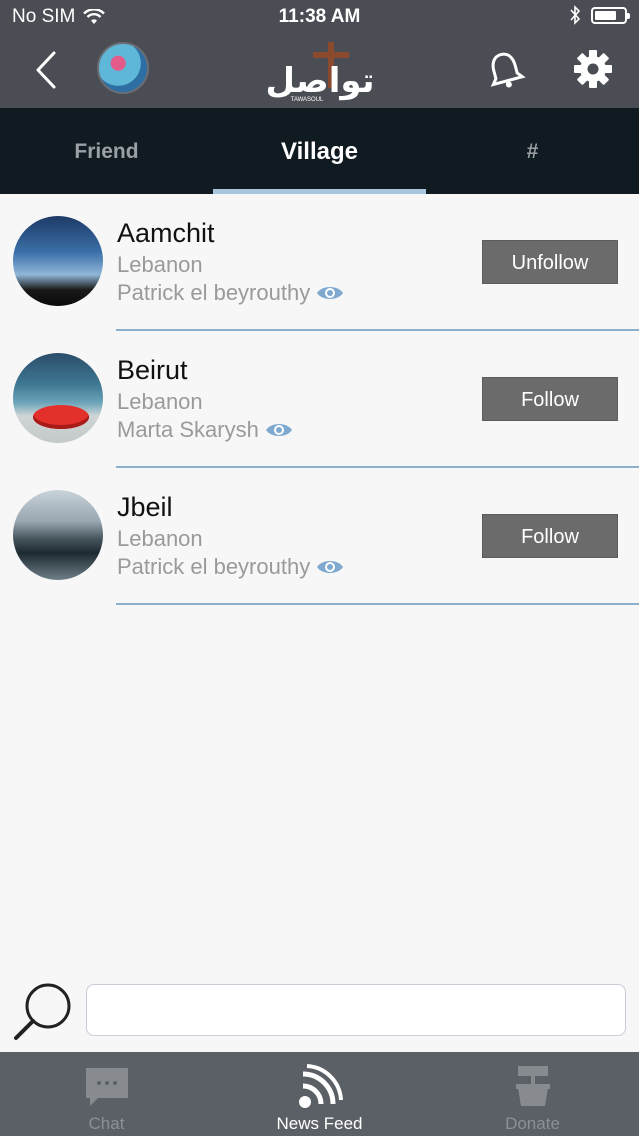 The image size is (639, 1136). What do you see at coordinates (532, 1123) in the screenshot?
I see `nav-label: Donate` at bounding box center [532, 1123].